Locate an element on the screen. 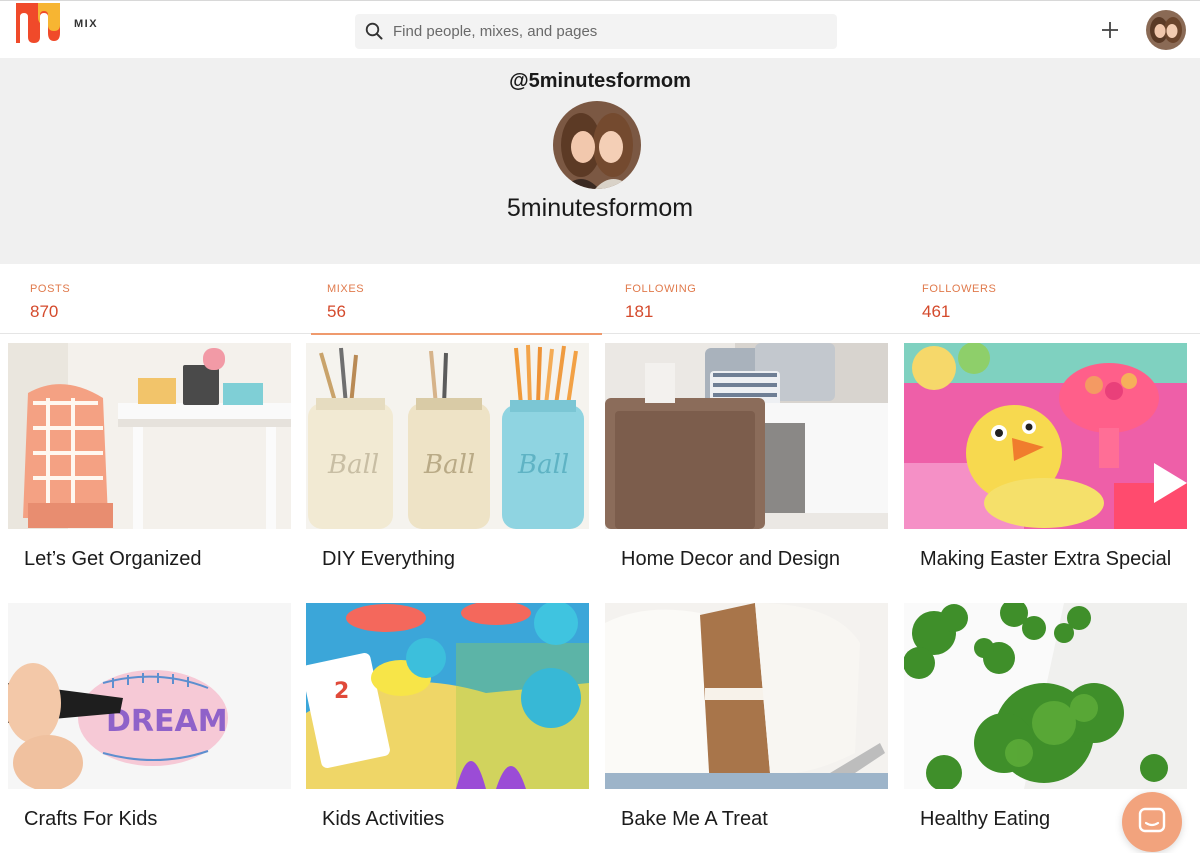  tab-posts: POSTS 870 is located at coordinates (167, 299).